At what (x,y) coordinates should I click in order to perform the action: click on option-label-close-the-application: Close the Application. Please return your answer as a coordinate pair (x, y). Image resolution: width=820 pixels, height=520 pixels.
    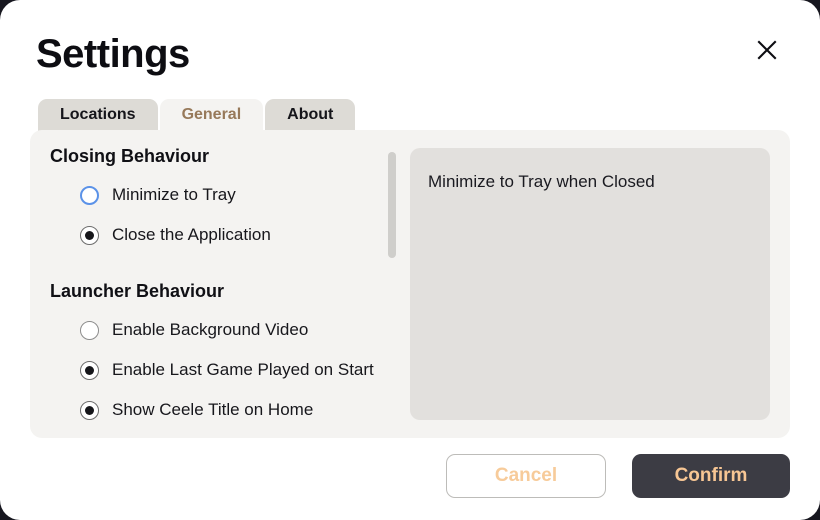
    Looking at the image, I should click on (191, 234).